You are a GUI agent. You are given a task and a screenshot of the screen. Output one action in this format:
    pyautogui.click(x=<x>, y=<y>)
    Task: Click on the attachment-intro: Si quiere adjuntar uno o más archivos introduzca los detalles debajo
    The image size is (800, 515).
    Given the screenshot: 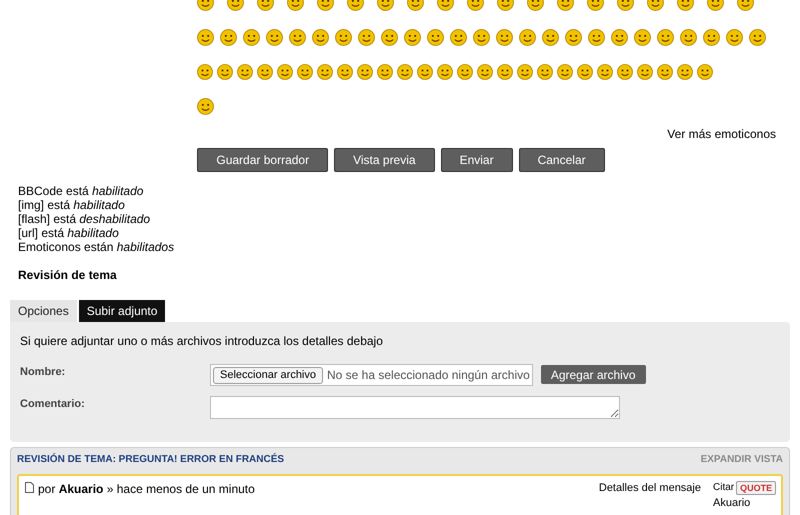 What is the action you would take?
    pyautogui.click(x=201, y=341)
    